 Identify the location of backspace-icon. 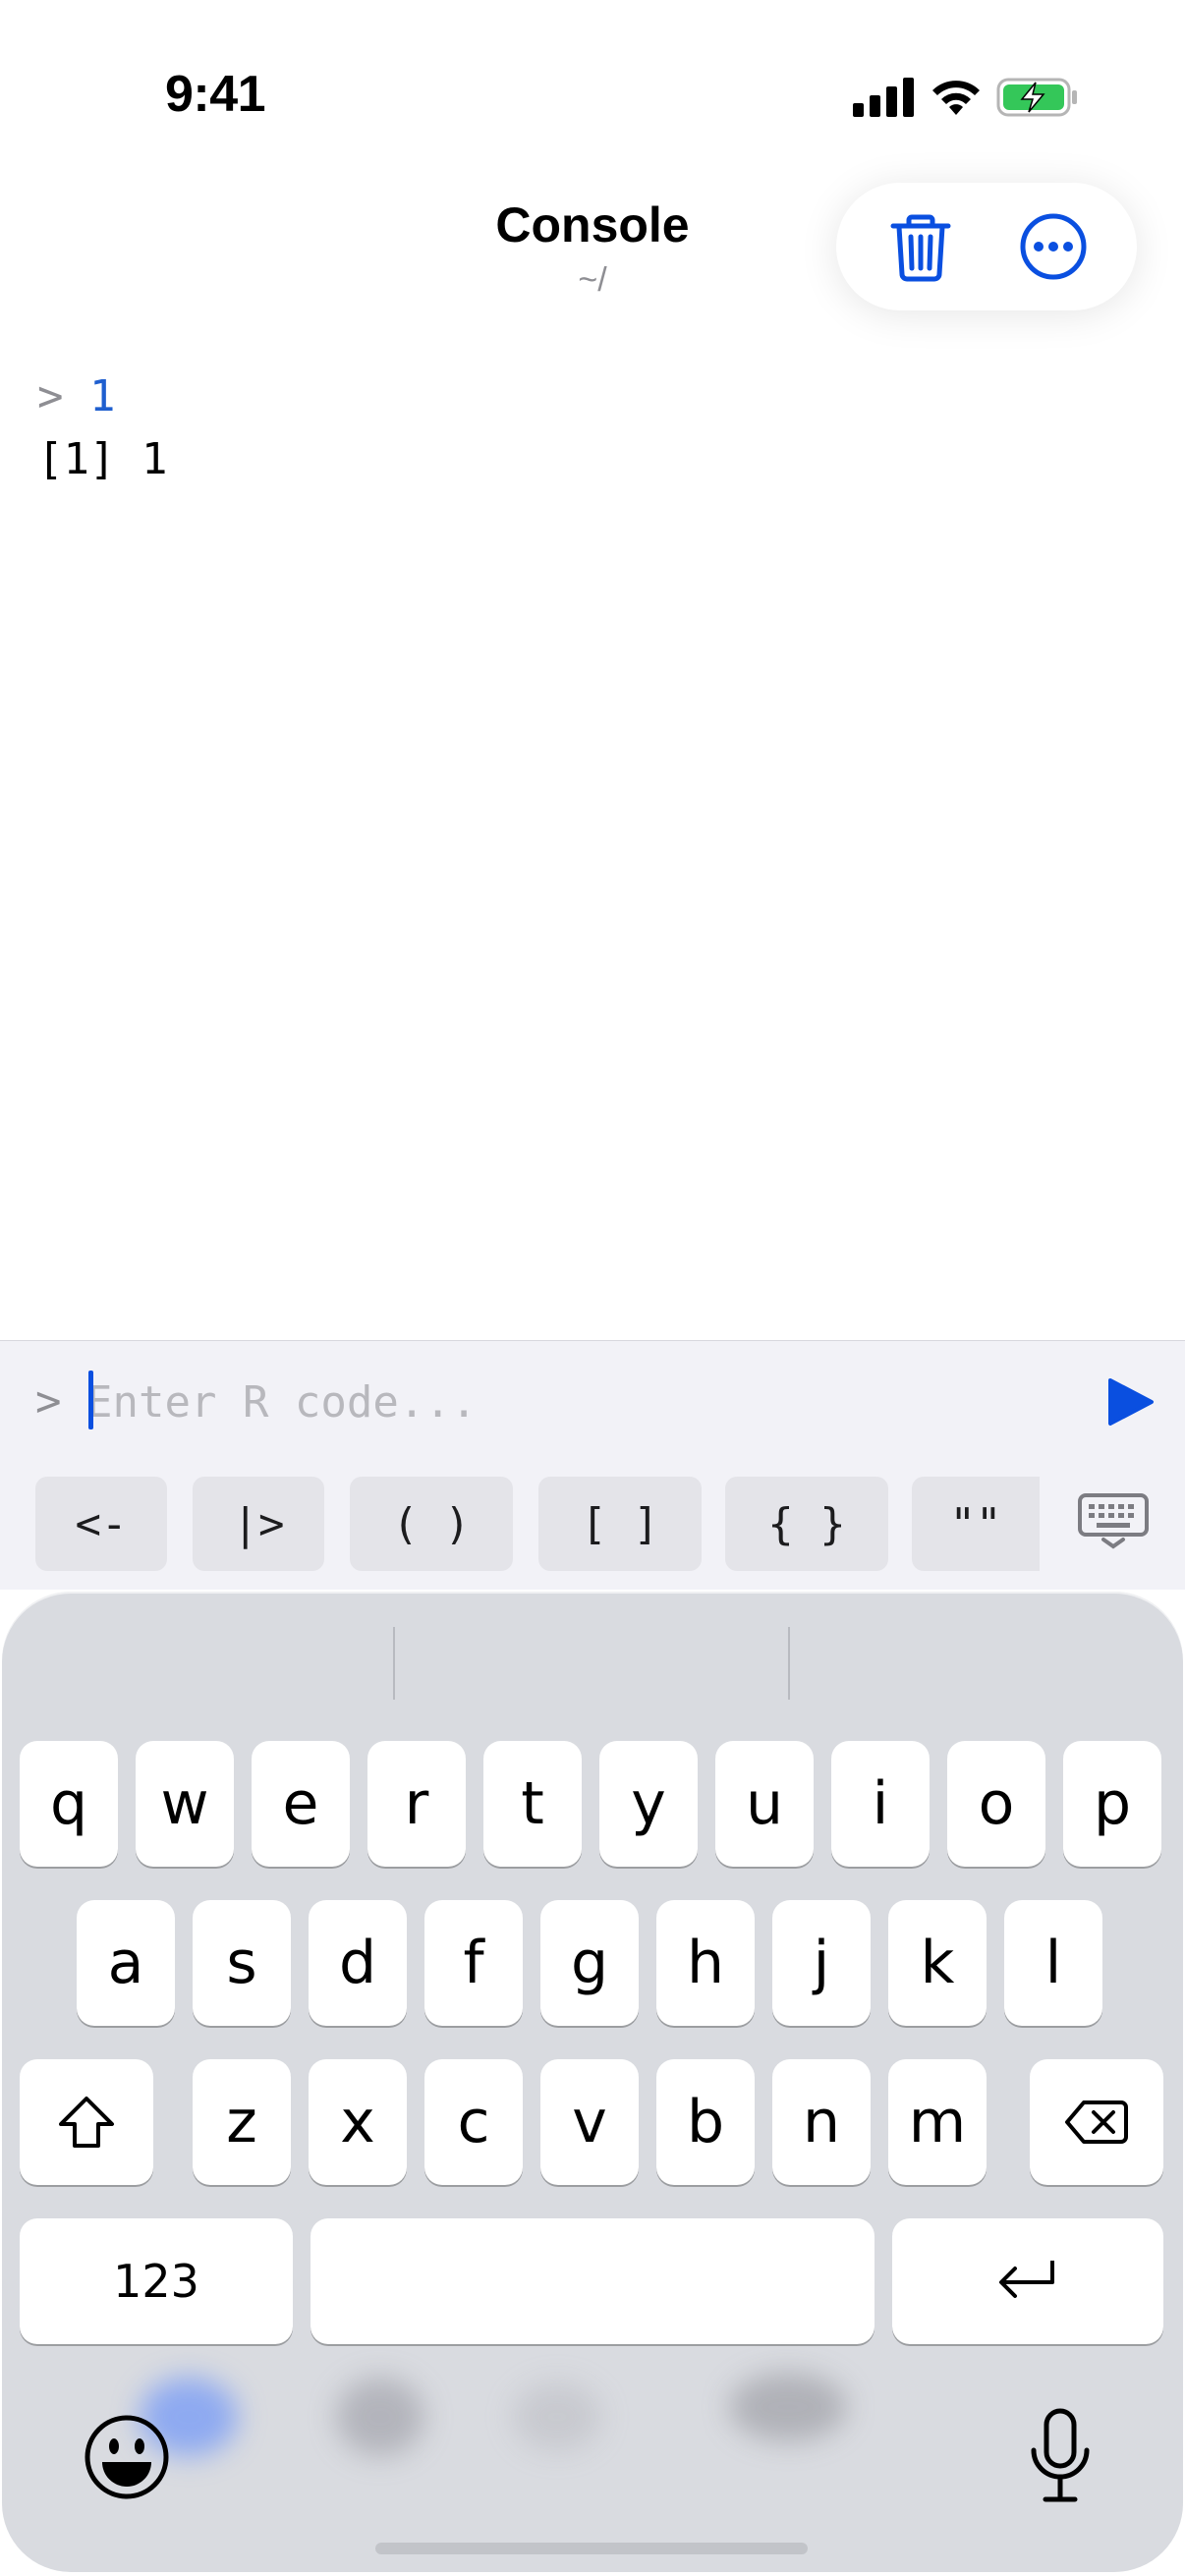
(1096, 2122).